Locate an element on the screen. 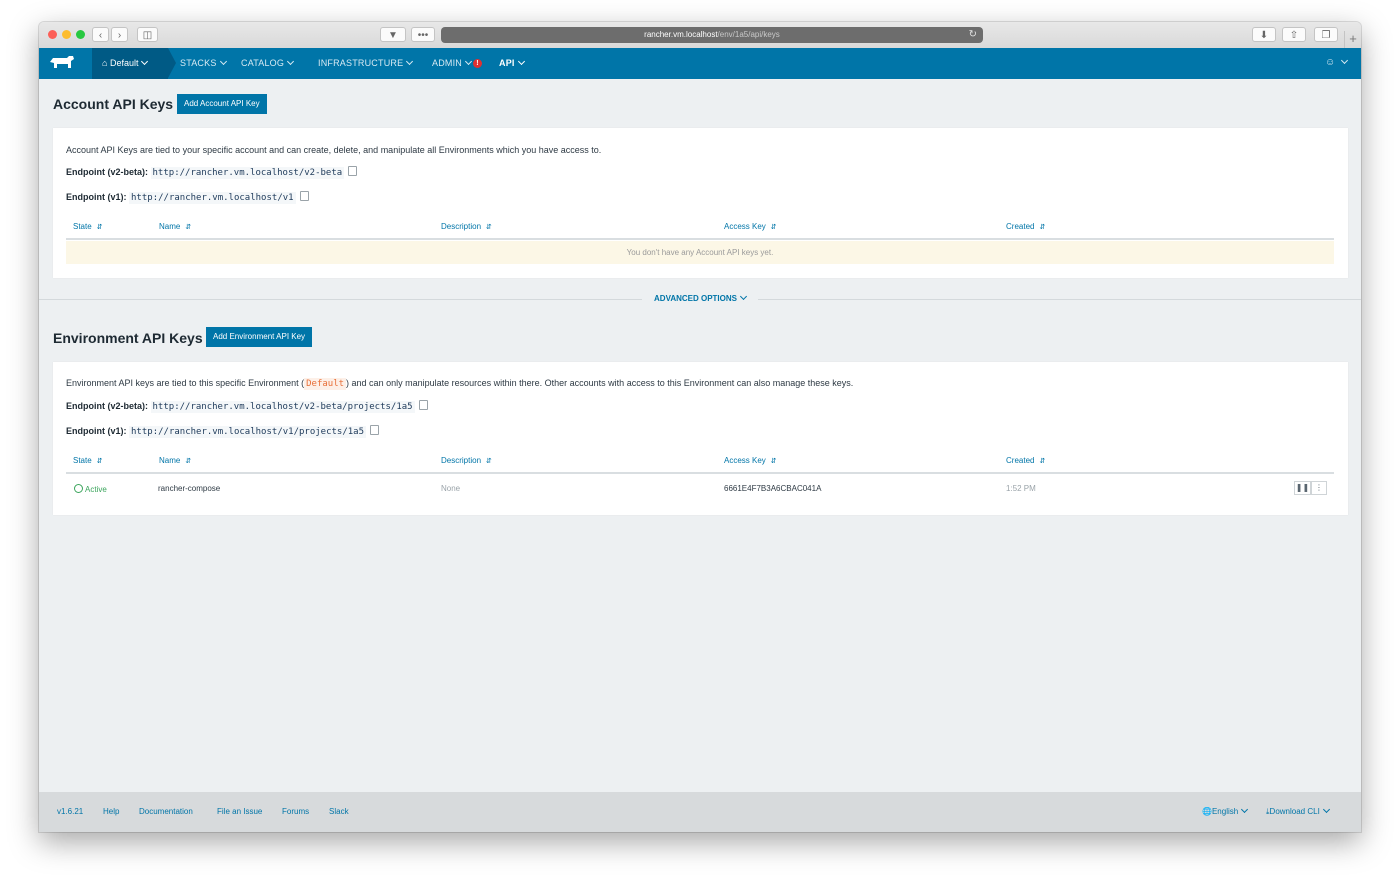 This screenshot has width=1400, height=888. help-link: Help is located at coordinates (111, 811).